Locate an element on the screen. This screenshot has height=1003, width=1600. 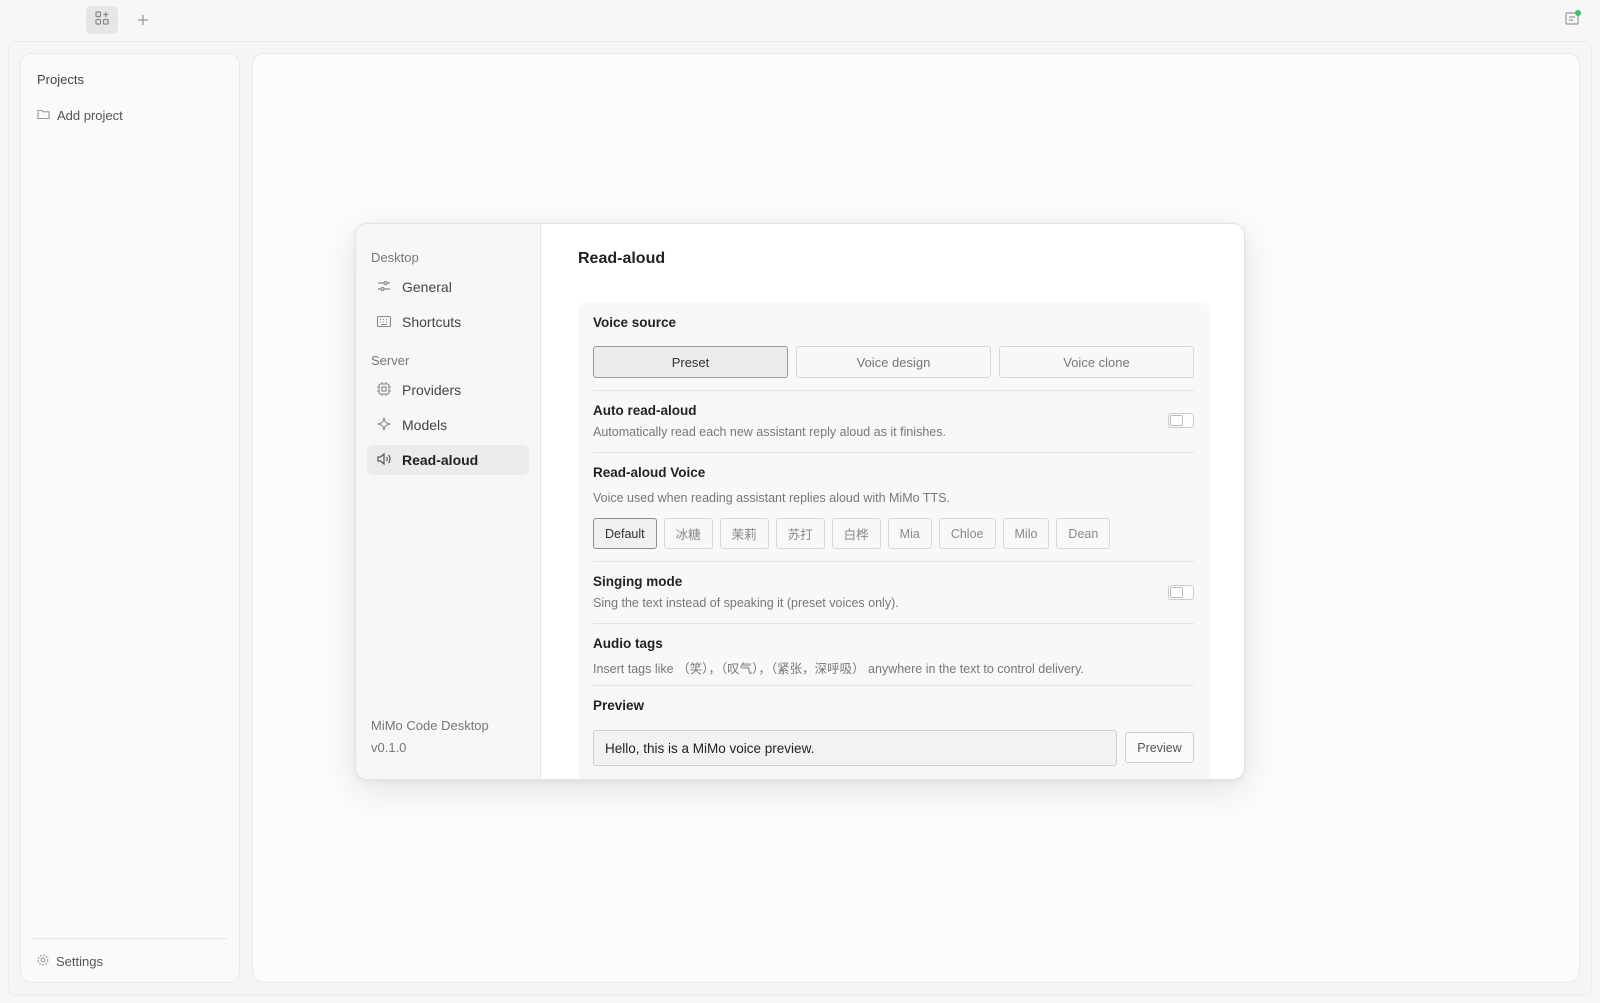
nav-item-label: Shortcuts is located at coordinates (432, 322).